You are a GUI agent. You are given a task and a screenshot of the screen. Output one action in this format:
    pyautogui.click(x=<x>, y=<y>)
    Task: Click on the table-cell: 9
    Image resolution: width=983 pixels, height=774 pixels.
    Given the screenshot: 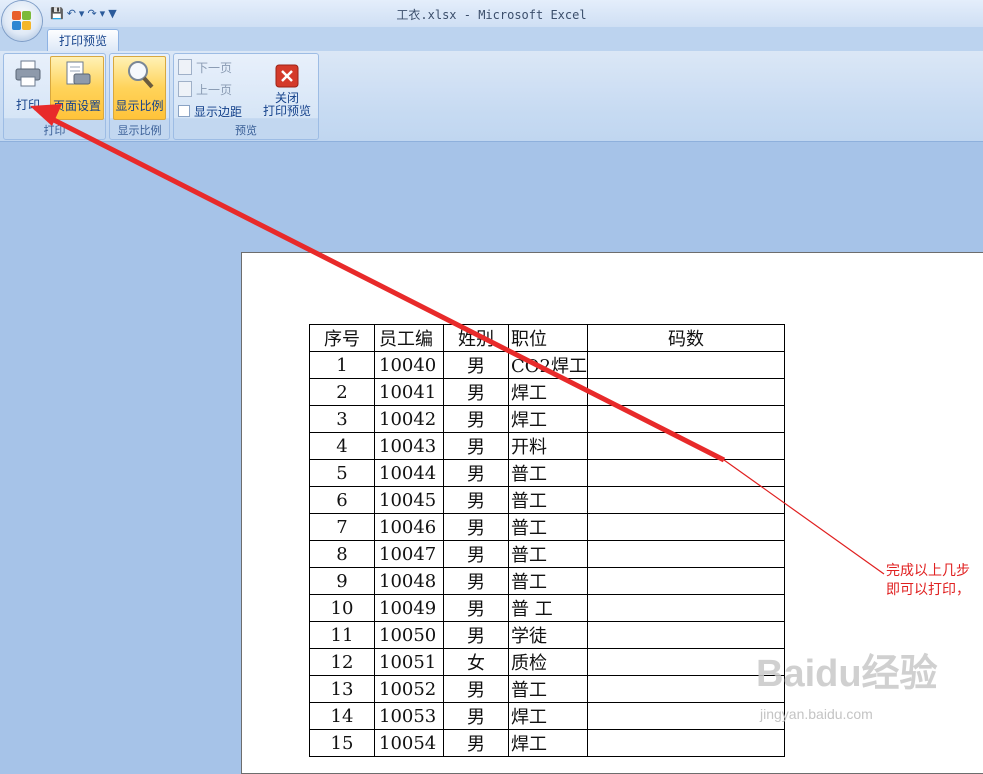 What is the action you would take?
    pyautogui.click(x=342, y=581)
    